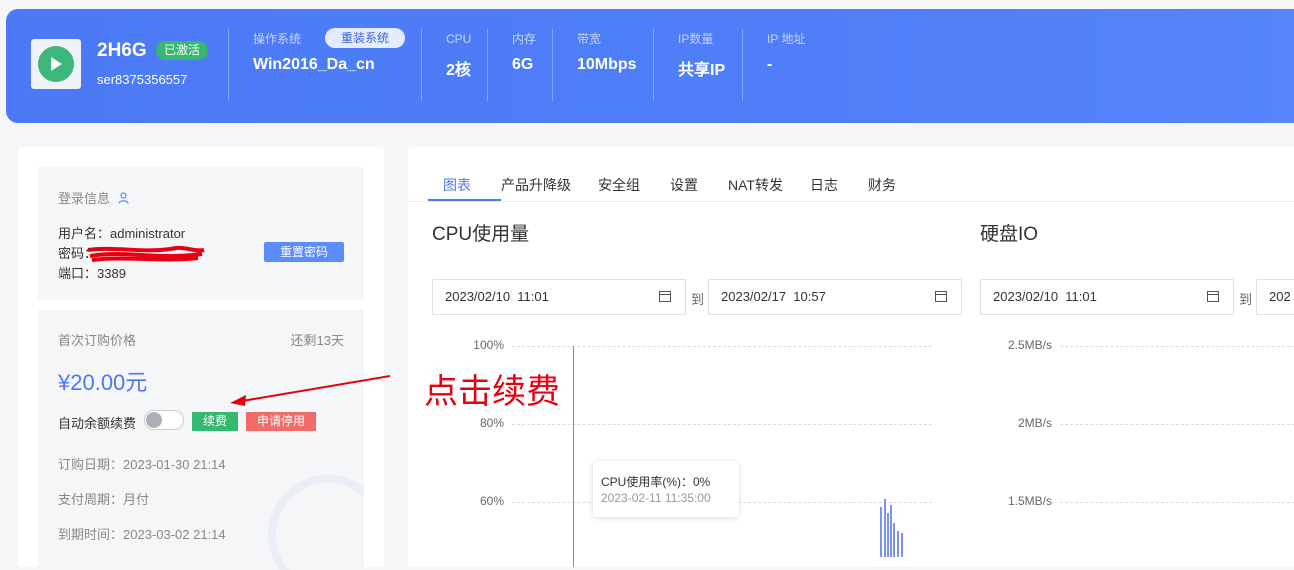  Describe the element at coordinates (84, 198) in the screenshot. I see `login-info-title-text: 登录信息` at that location.